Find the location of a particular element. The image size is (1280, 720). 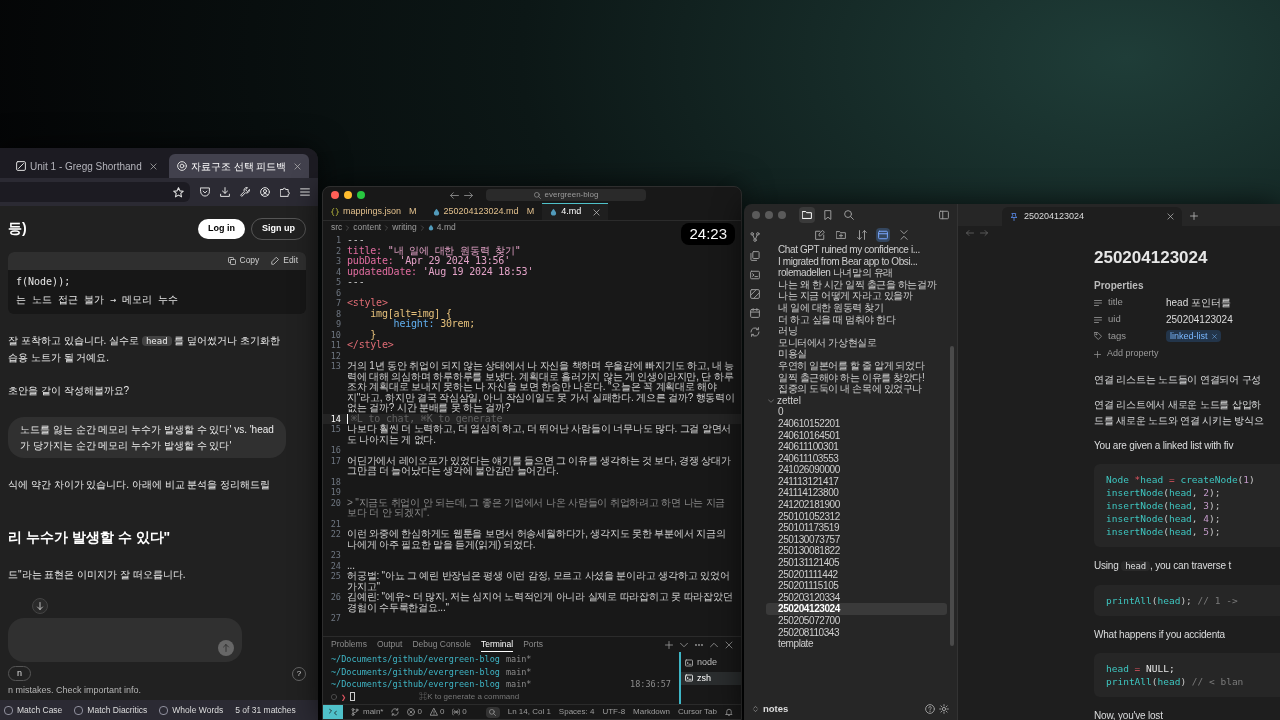

editor-tab: mappings.json M is located at coordinates (374, 211).